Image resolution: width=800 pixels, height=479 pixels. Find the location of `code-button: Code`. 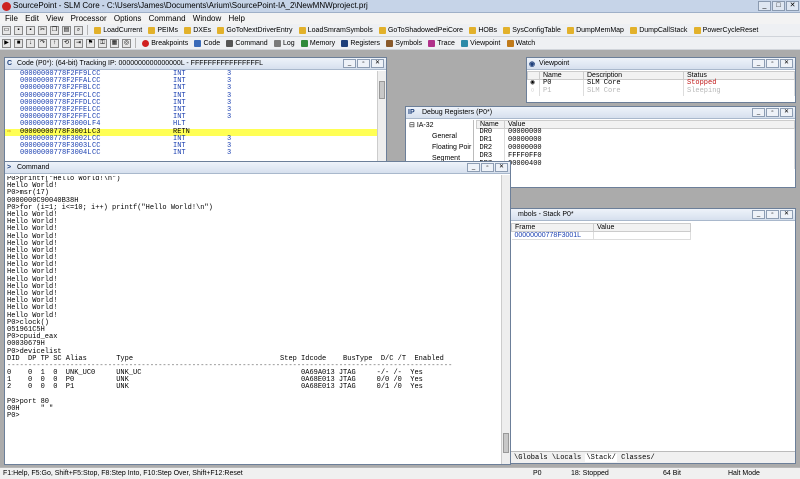

code-button: Code is located at coordinates (208, 43).